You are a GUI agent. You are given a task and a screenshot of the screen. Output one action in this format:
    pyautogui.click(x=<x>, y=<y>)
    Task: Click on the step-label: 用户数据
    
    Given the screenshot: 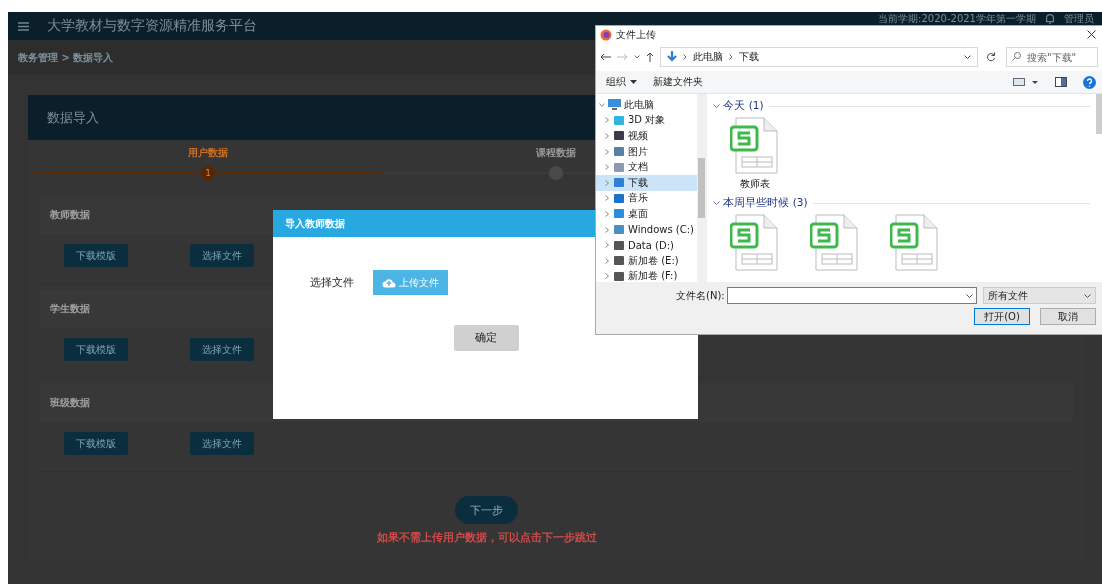 What is the action you would take?
    pyautogui.click(x=208, y=153)
    